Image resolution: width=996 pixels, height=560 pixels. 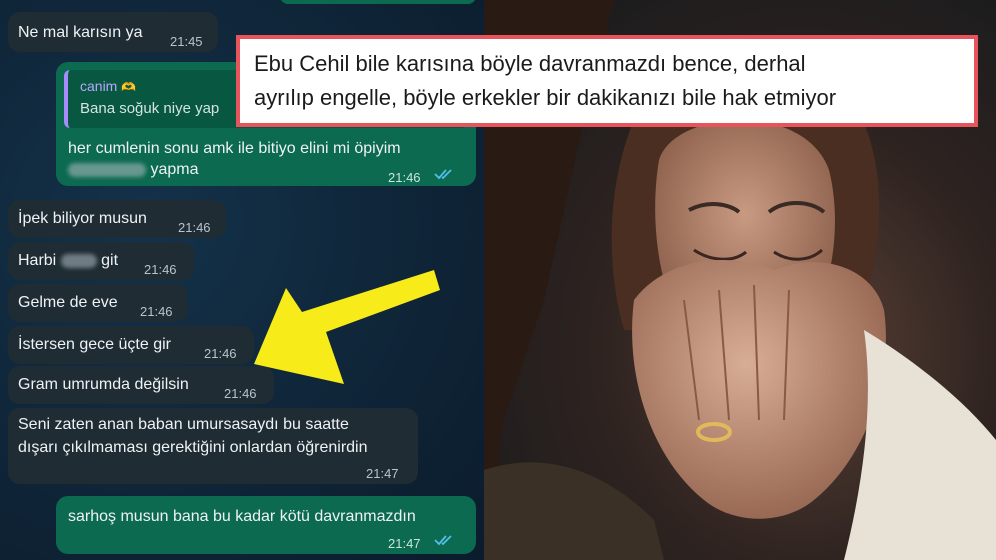 What do you see at coordinates (103, 384) in the screenshot?
I see `message-text: Gram umrumda değilsin` at bounding box center [103, 384].